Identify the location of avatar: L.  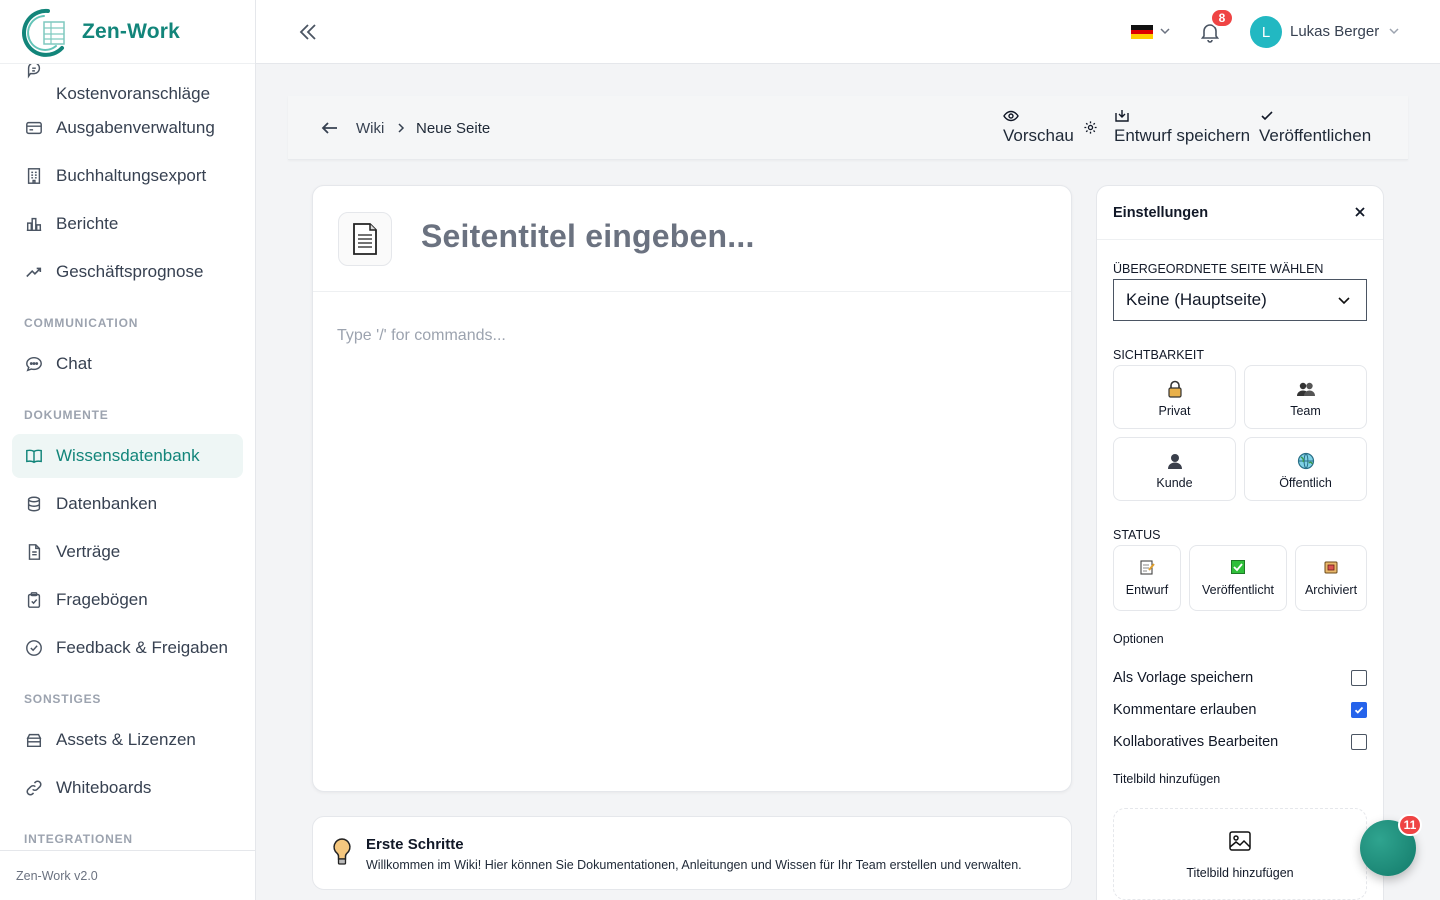
(1266, 32).